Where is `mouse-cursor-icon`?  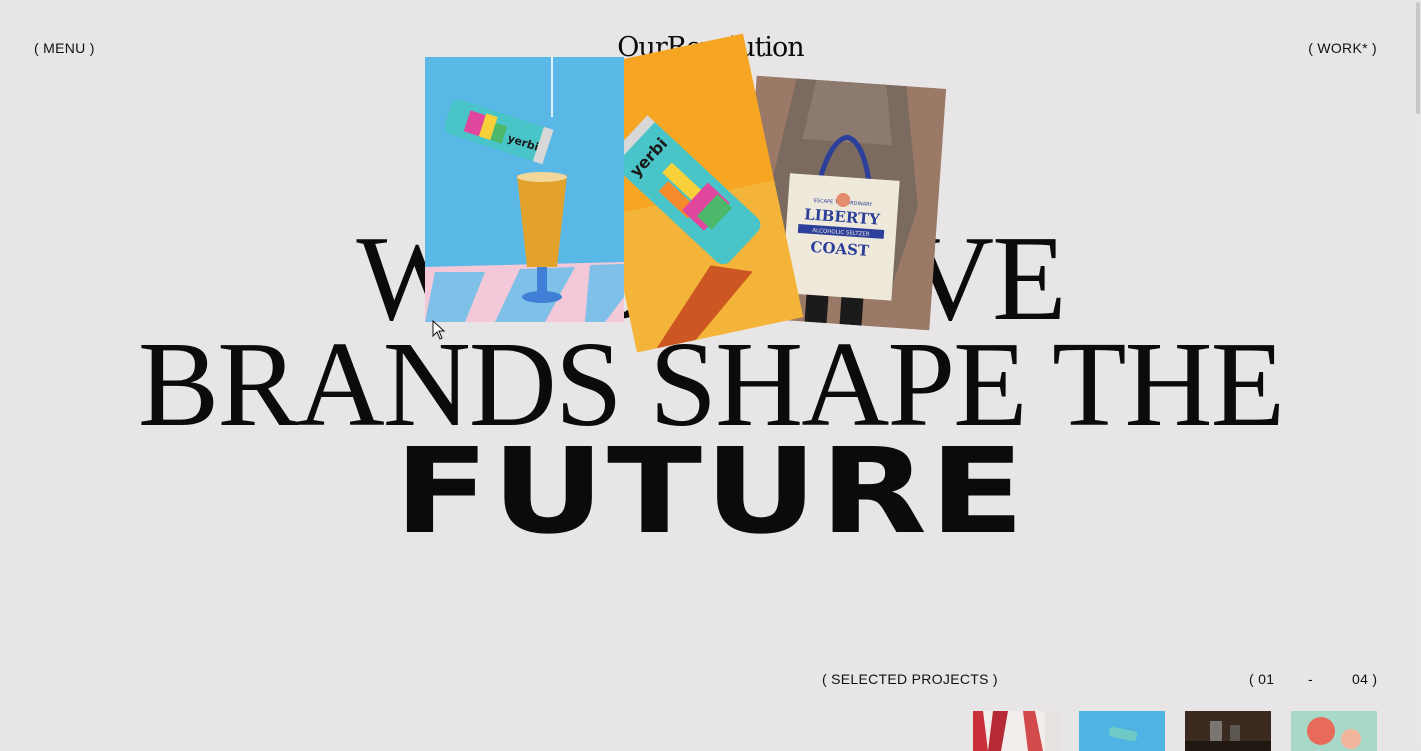
mouse-cursor-icon is located at coordinates (439, 330).